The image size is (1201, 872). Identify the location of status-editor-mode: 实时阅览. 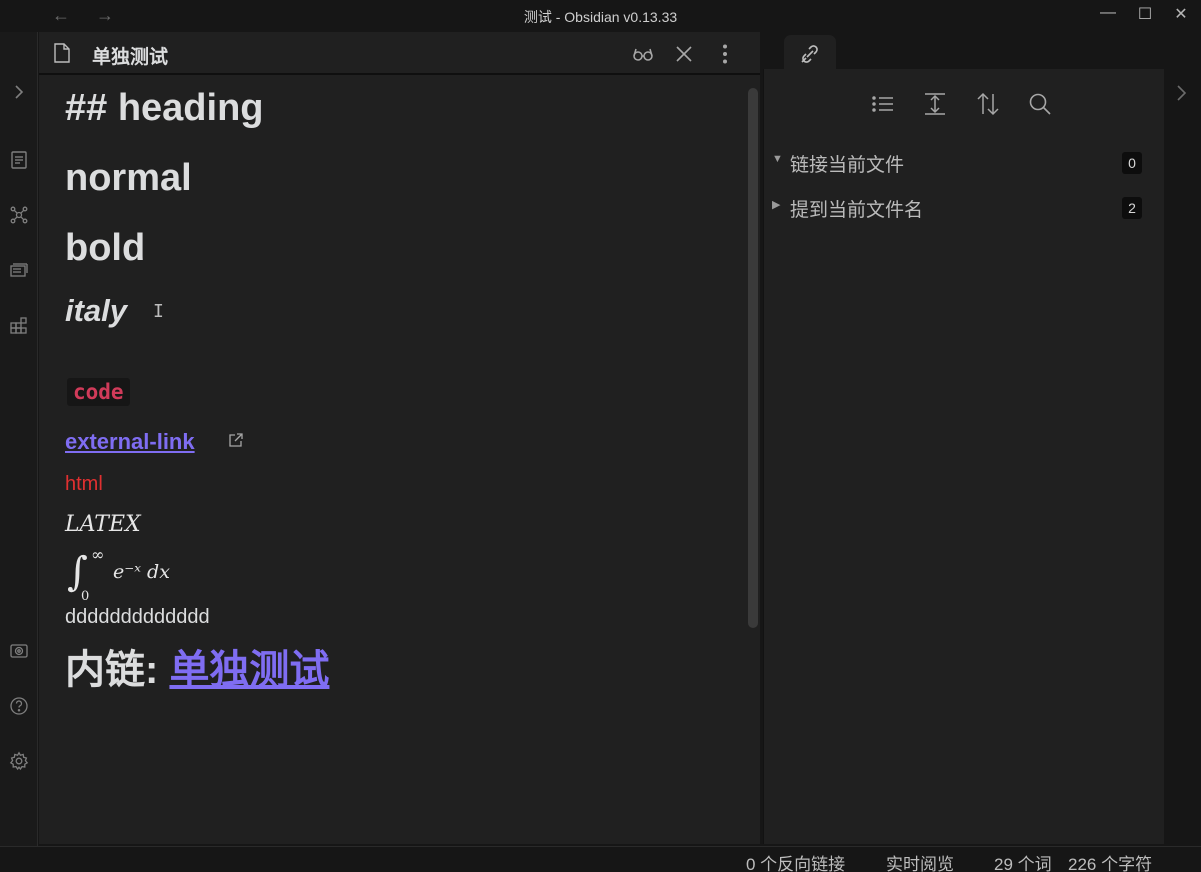
(920, 861).